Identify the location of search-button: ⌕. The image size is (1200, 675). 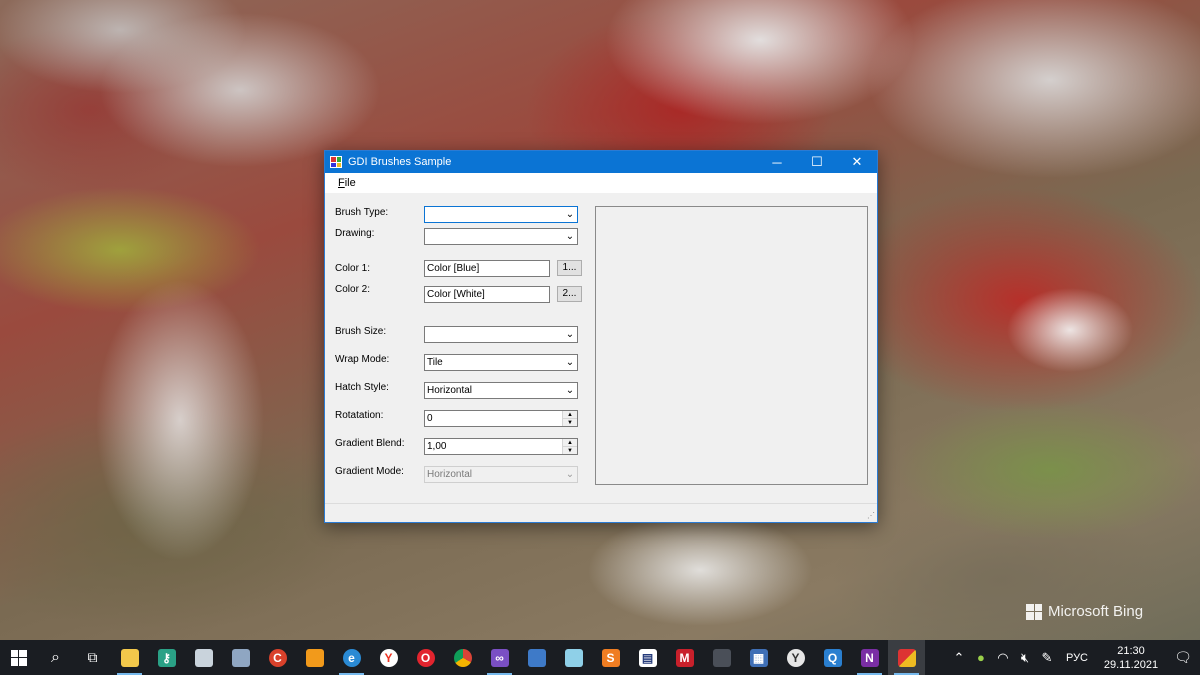
(55, 657).